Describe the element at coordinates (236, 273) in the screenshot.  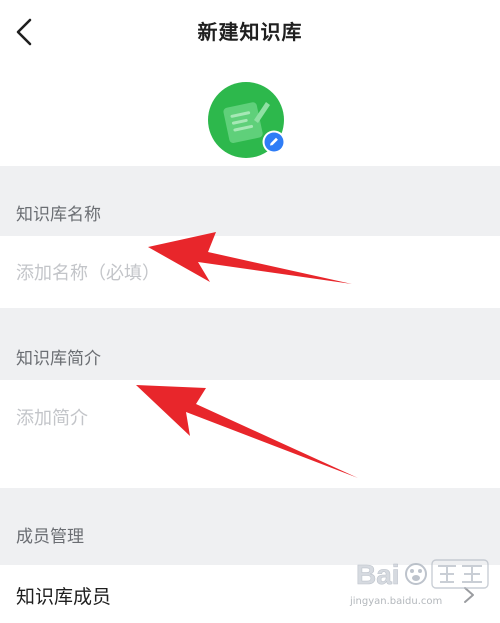
I see `name-input` at that location.